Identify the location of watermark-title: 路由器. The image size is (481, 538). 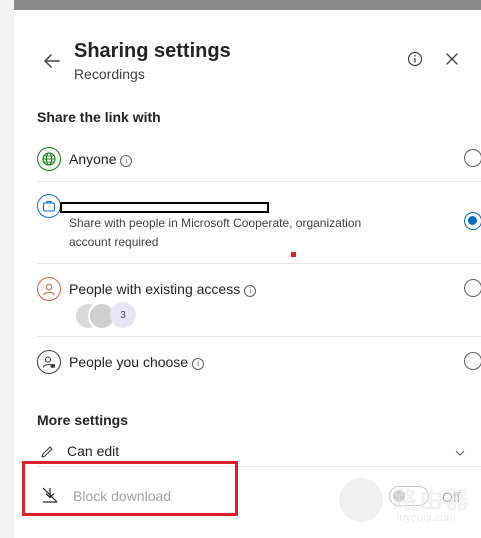
(432, 500).